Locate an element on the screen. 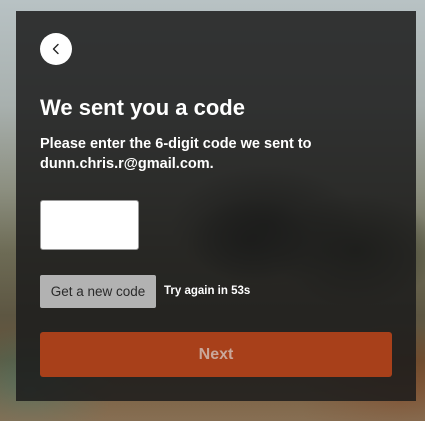 Image resolution: width=425 pixels, height=421 pixels. back-button is located at coordinates (56, 49).